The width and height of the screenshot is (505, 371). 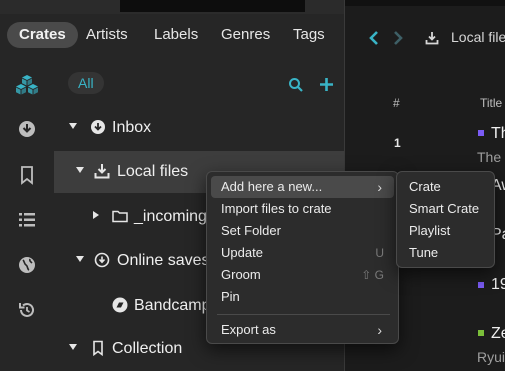 What do you see at coordinates (245, 35) in the screenshot?
I see `tab-genres: Genres` at bounding box center [245, 35].